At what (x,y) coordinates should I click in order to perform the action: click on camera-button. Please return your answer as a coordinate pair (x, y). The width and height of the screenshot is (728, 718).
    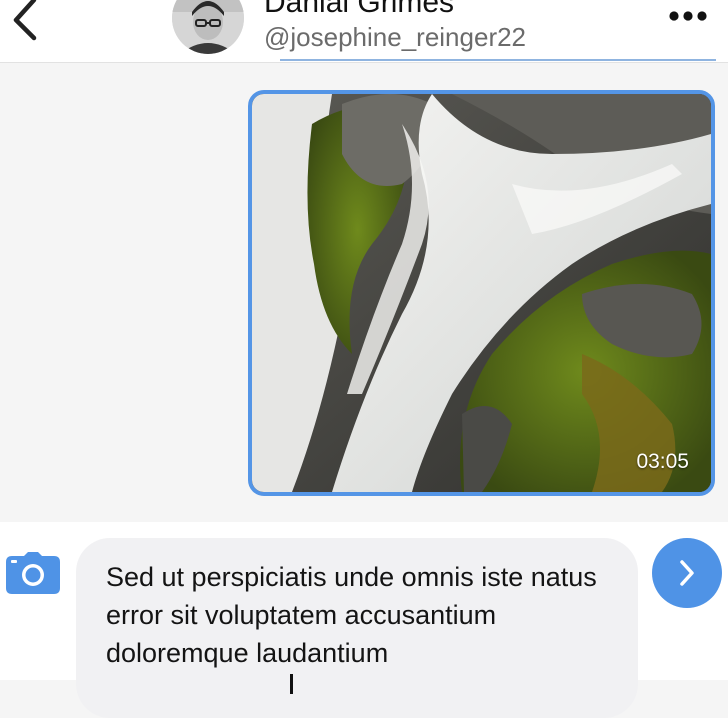
    Looking at the image, I should click on (33, 573).